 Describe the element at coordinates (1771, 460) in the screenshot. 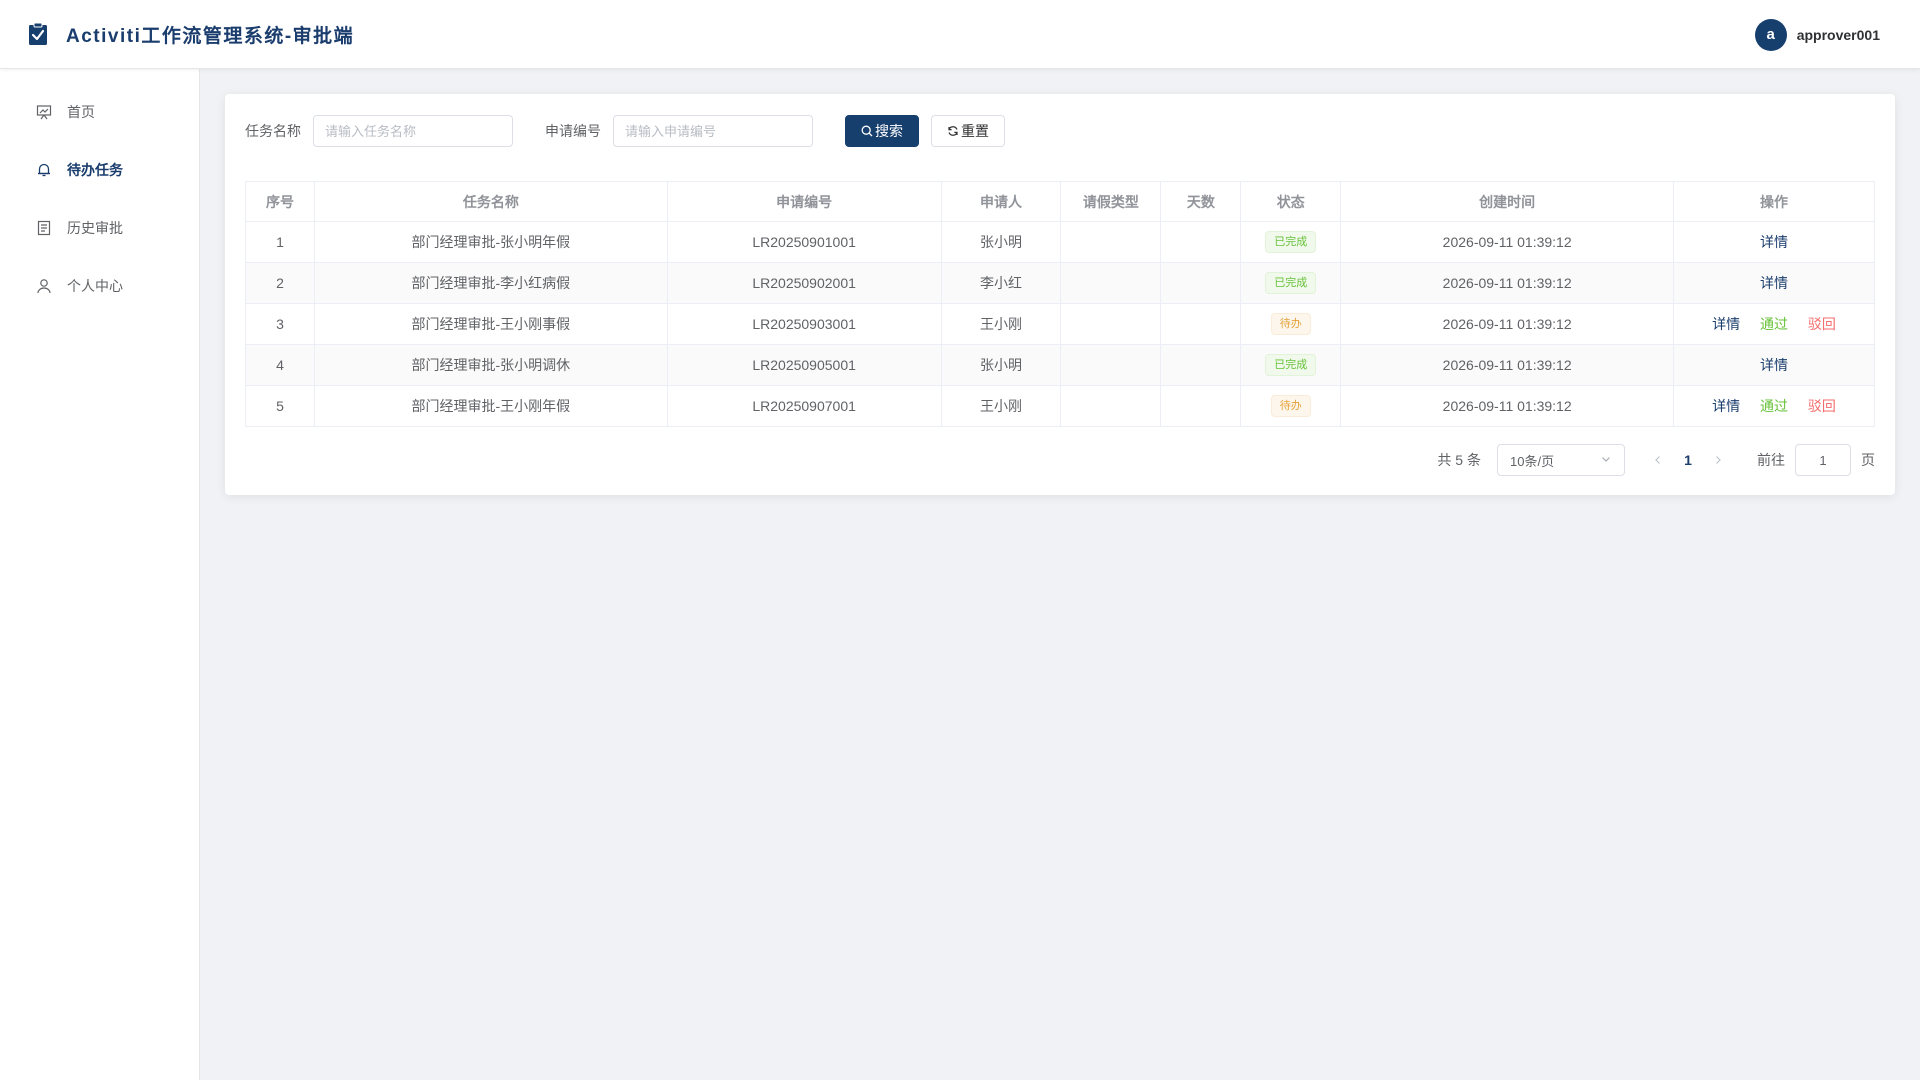

I see `goto-label: 前往` at that location.